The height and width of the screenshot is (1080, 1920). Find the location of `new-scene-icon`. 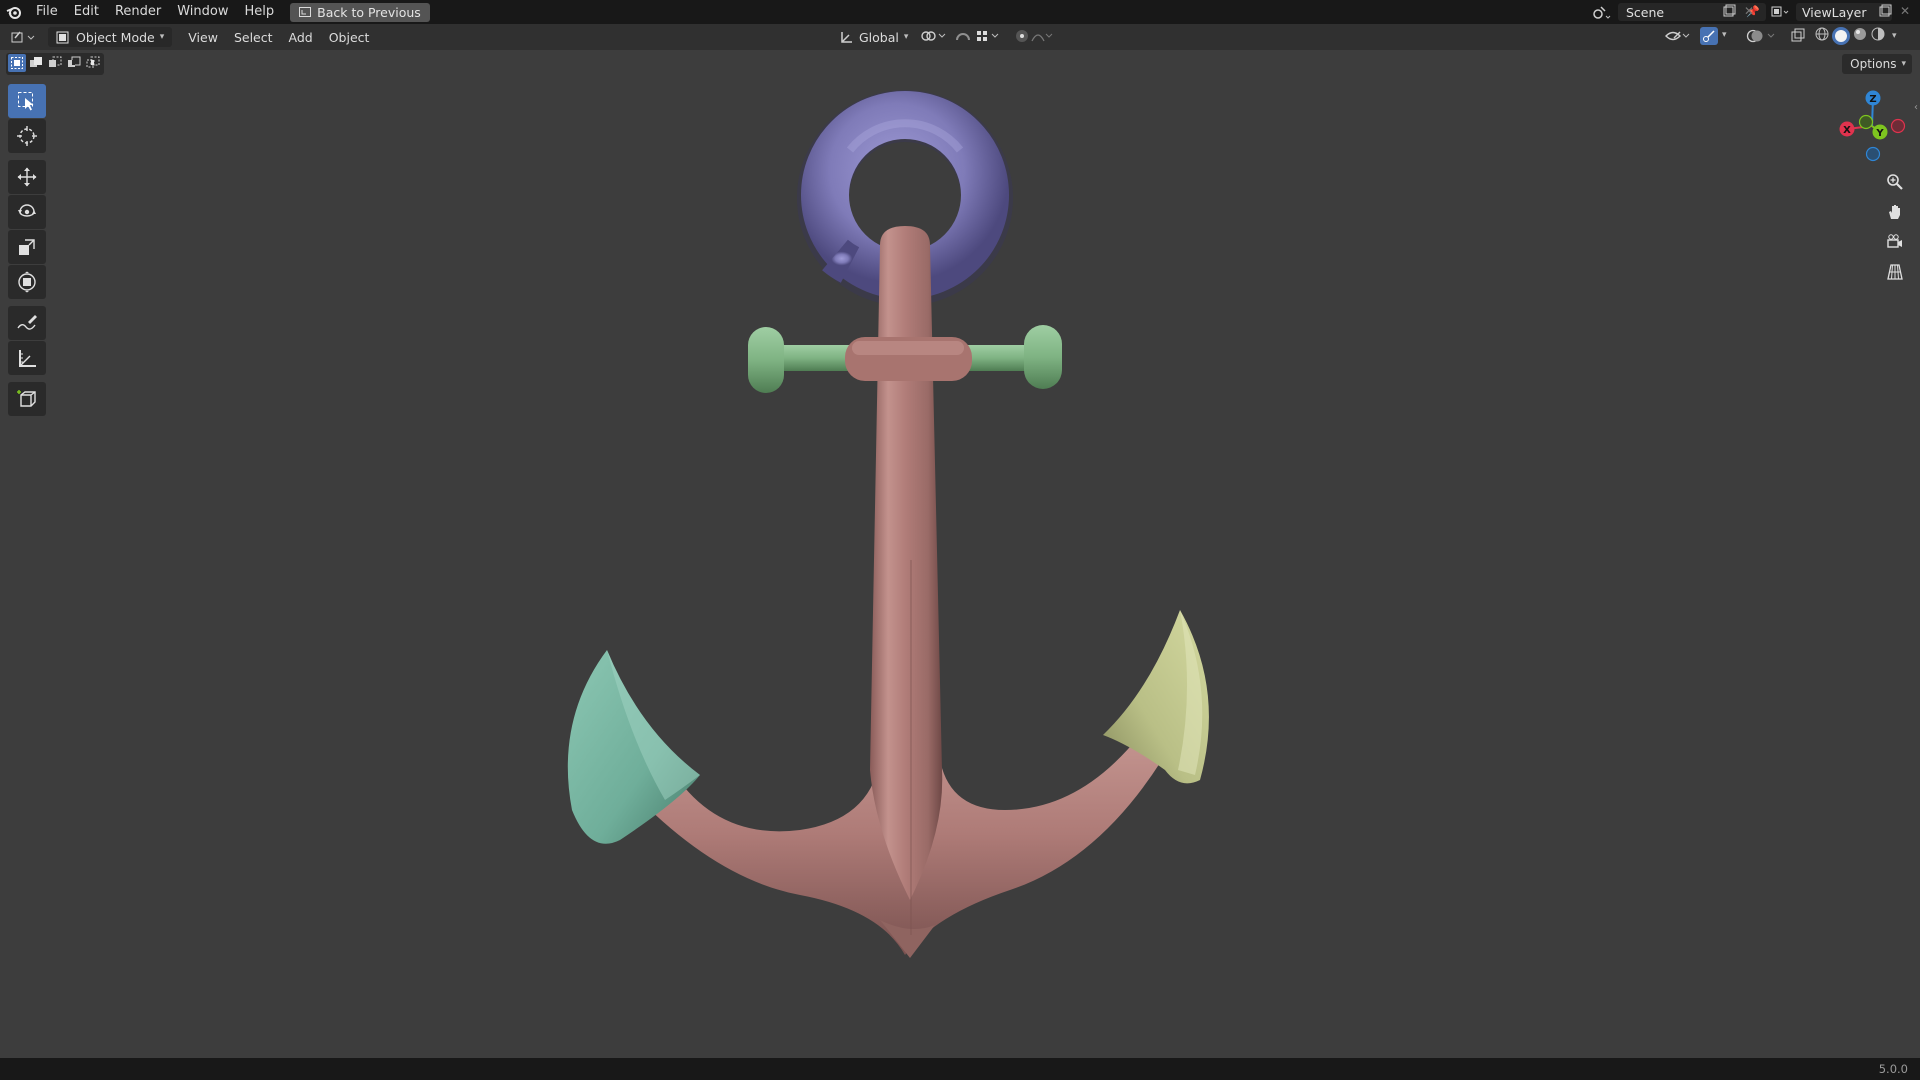

new-scene-icon is located at coordinates (1730, 12).